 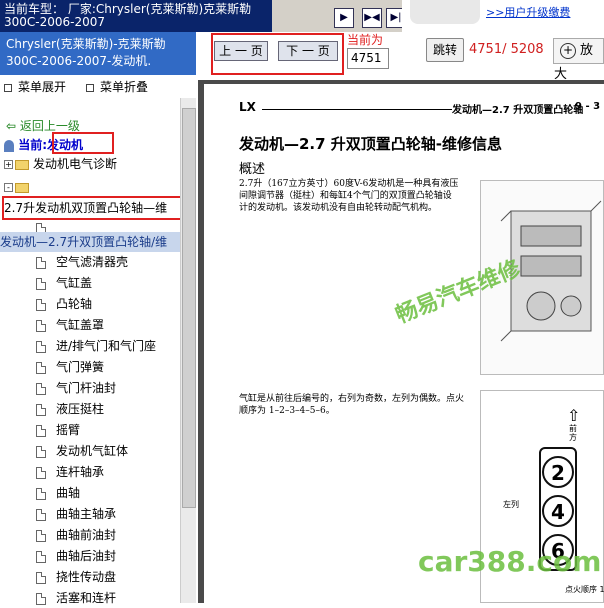 I want to click on ad-logo-icon, so click(x=445, y=12).